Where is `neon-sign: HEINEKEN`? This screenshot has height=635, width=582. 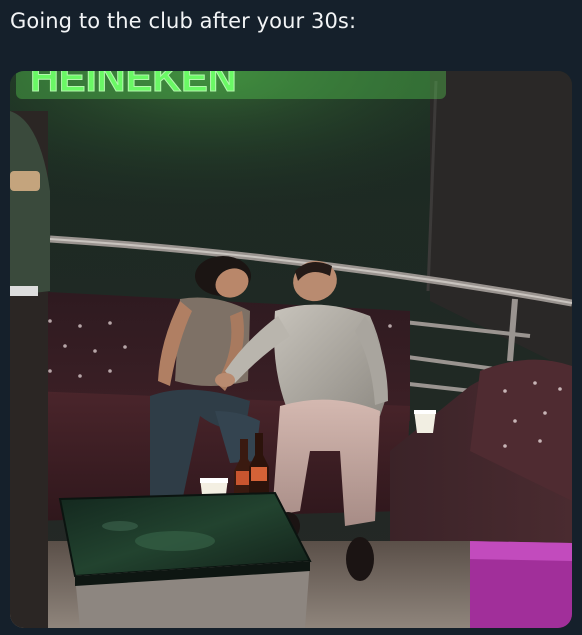 neon-sign: HEINEKEN is located at coordinates (231, 86).